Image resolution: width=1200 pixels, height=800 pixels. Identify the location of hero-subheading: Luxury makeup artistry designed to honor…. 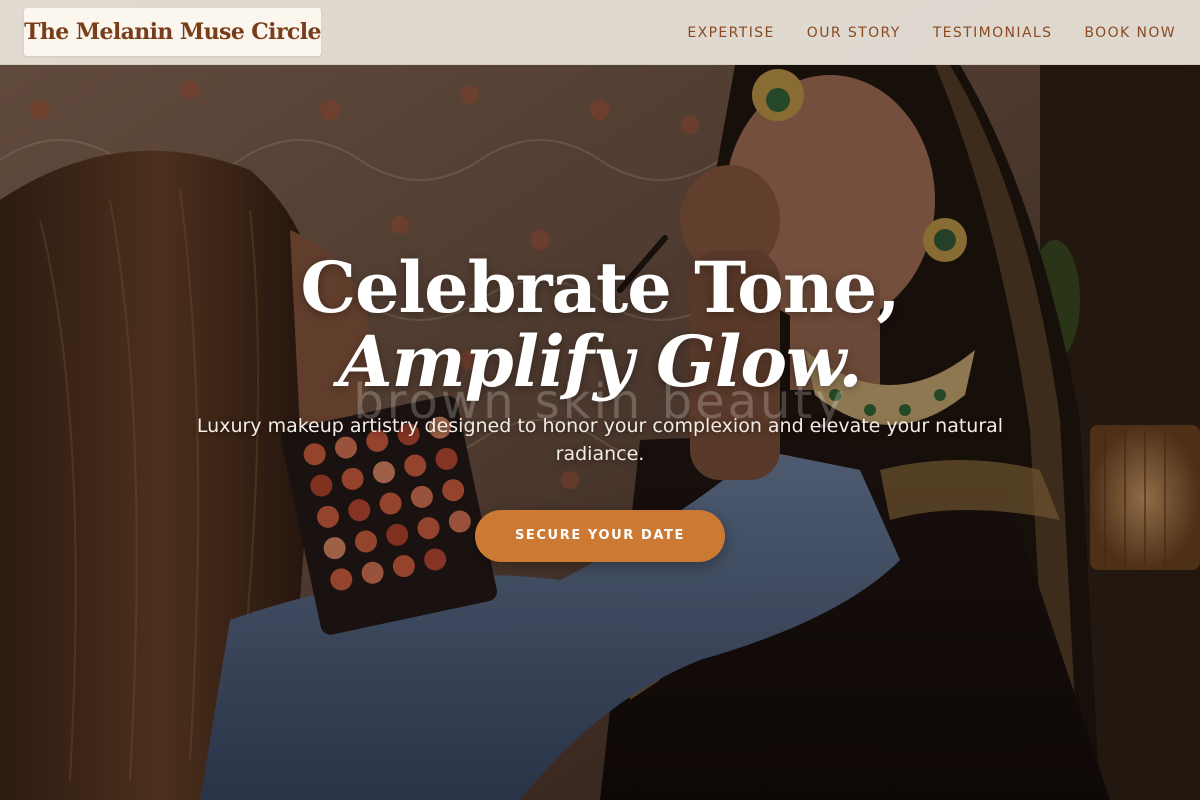
(600, 440).